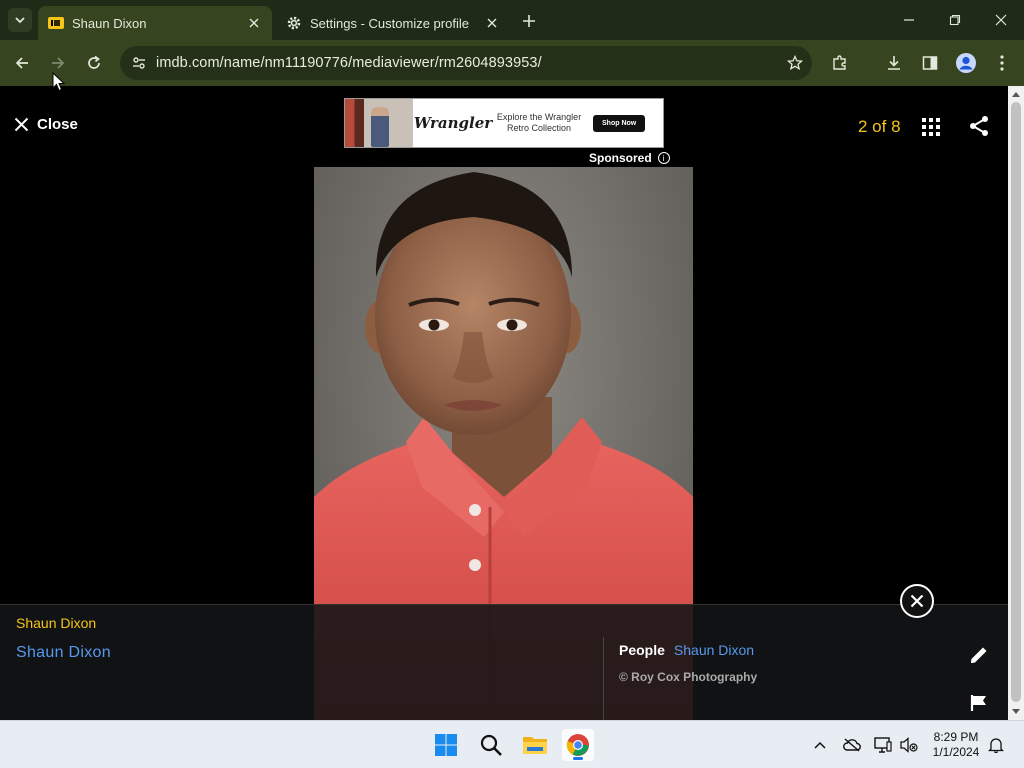  I want to click on new-tab-button, so click(529, 21).